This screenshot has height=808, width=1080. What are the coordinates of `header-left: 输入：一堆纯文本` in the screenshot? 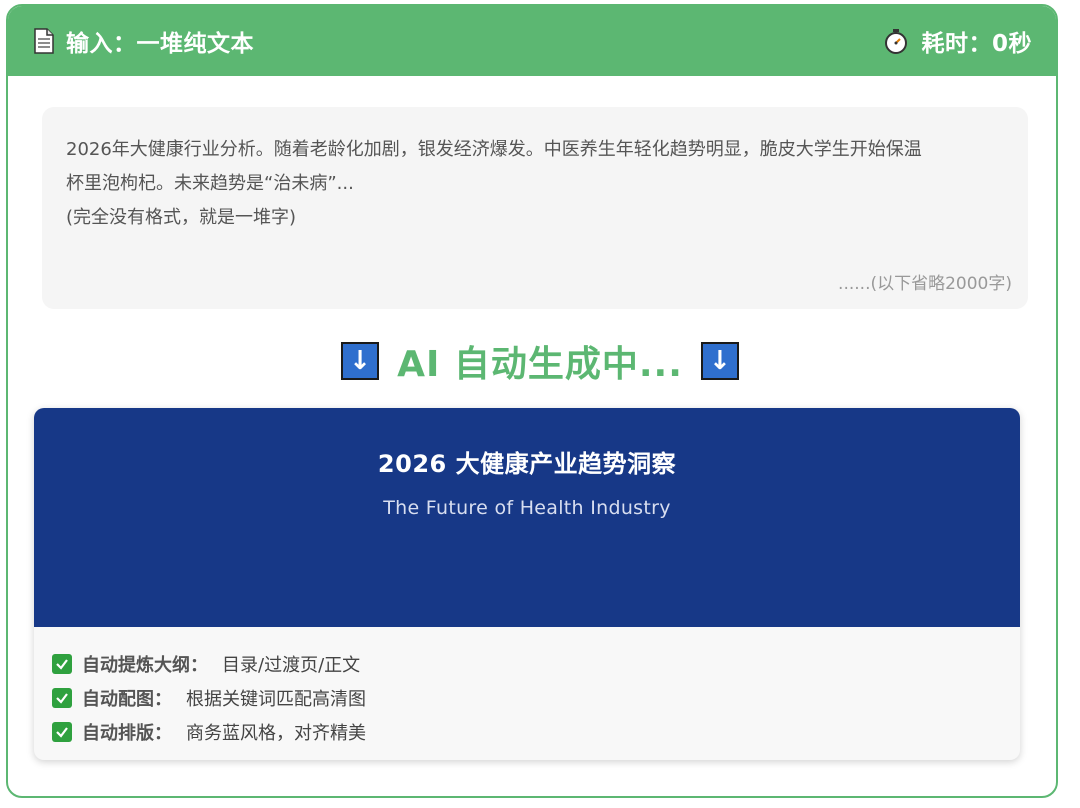 It's located at (144, 41).